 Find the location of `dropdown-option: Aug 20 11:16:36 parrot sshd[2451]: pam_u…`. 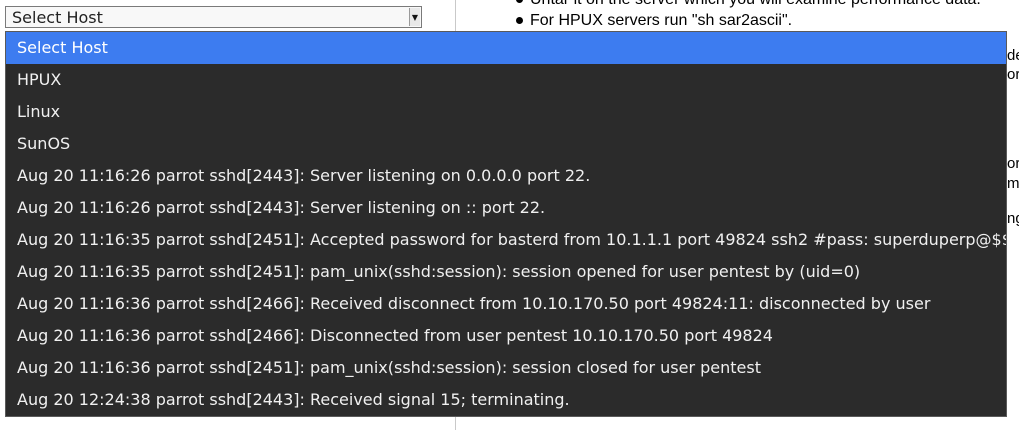

dropdown-option: Aug 20 11:16:36 parrot sshd[2451]: pam_u… is located at coordinates (506, 368).